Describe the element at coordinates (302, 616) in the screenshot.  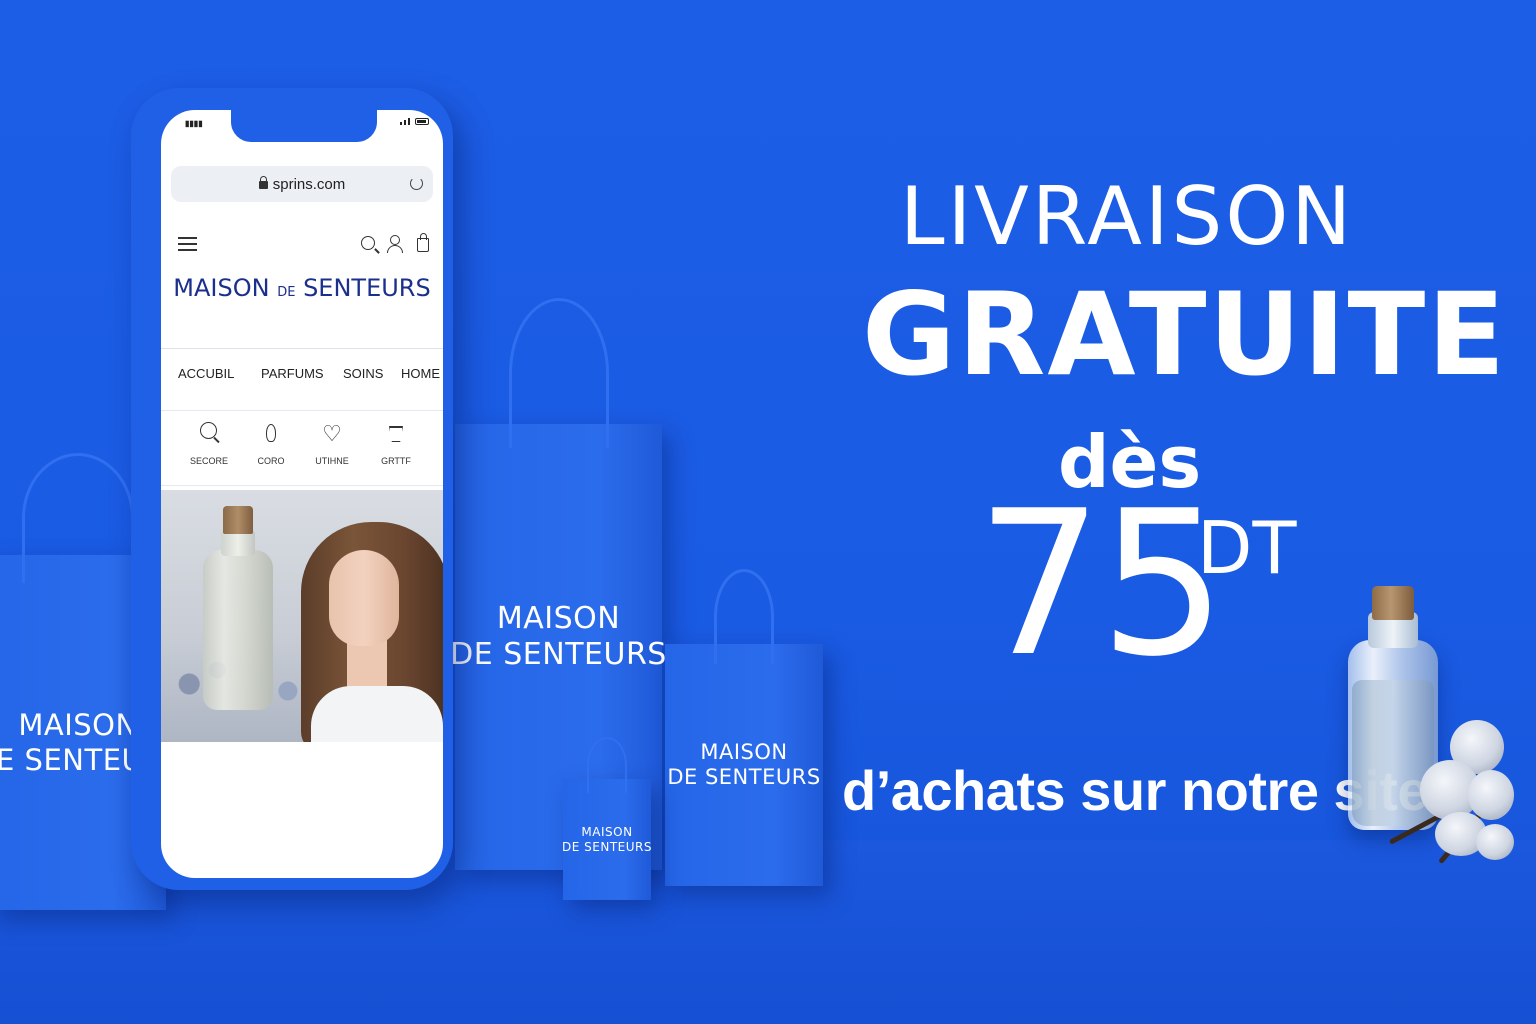
I see `hero-banner-image` at that location.